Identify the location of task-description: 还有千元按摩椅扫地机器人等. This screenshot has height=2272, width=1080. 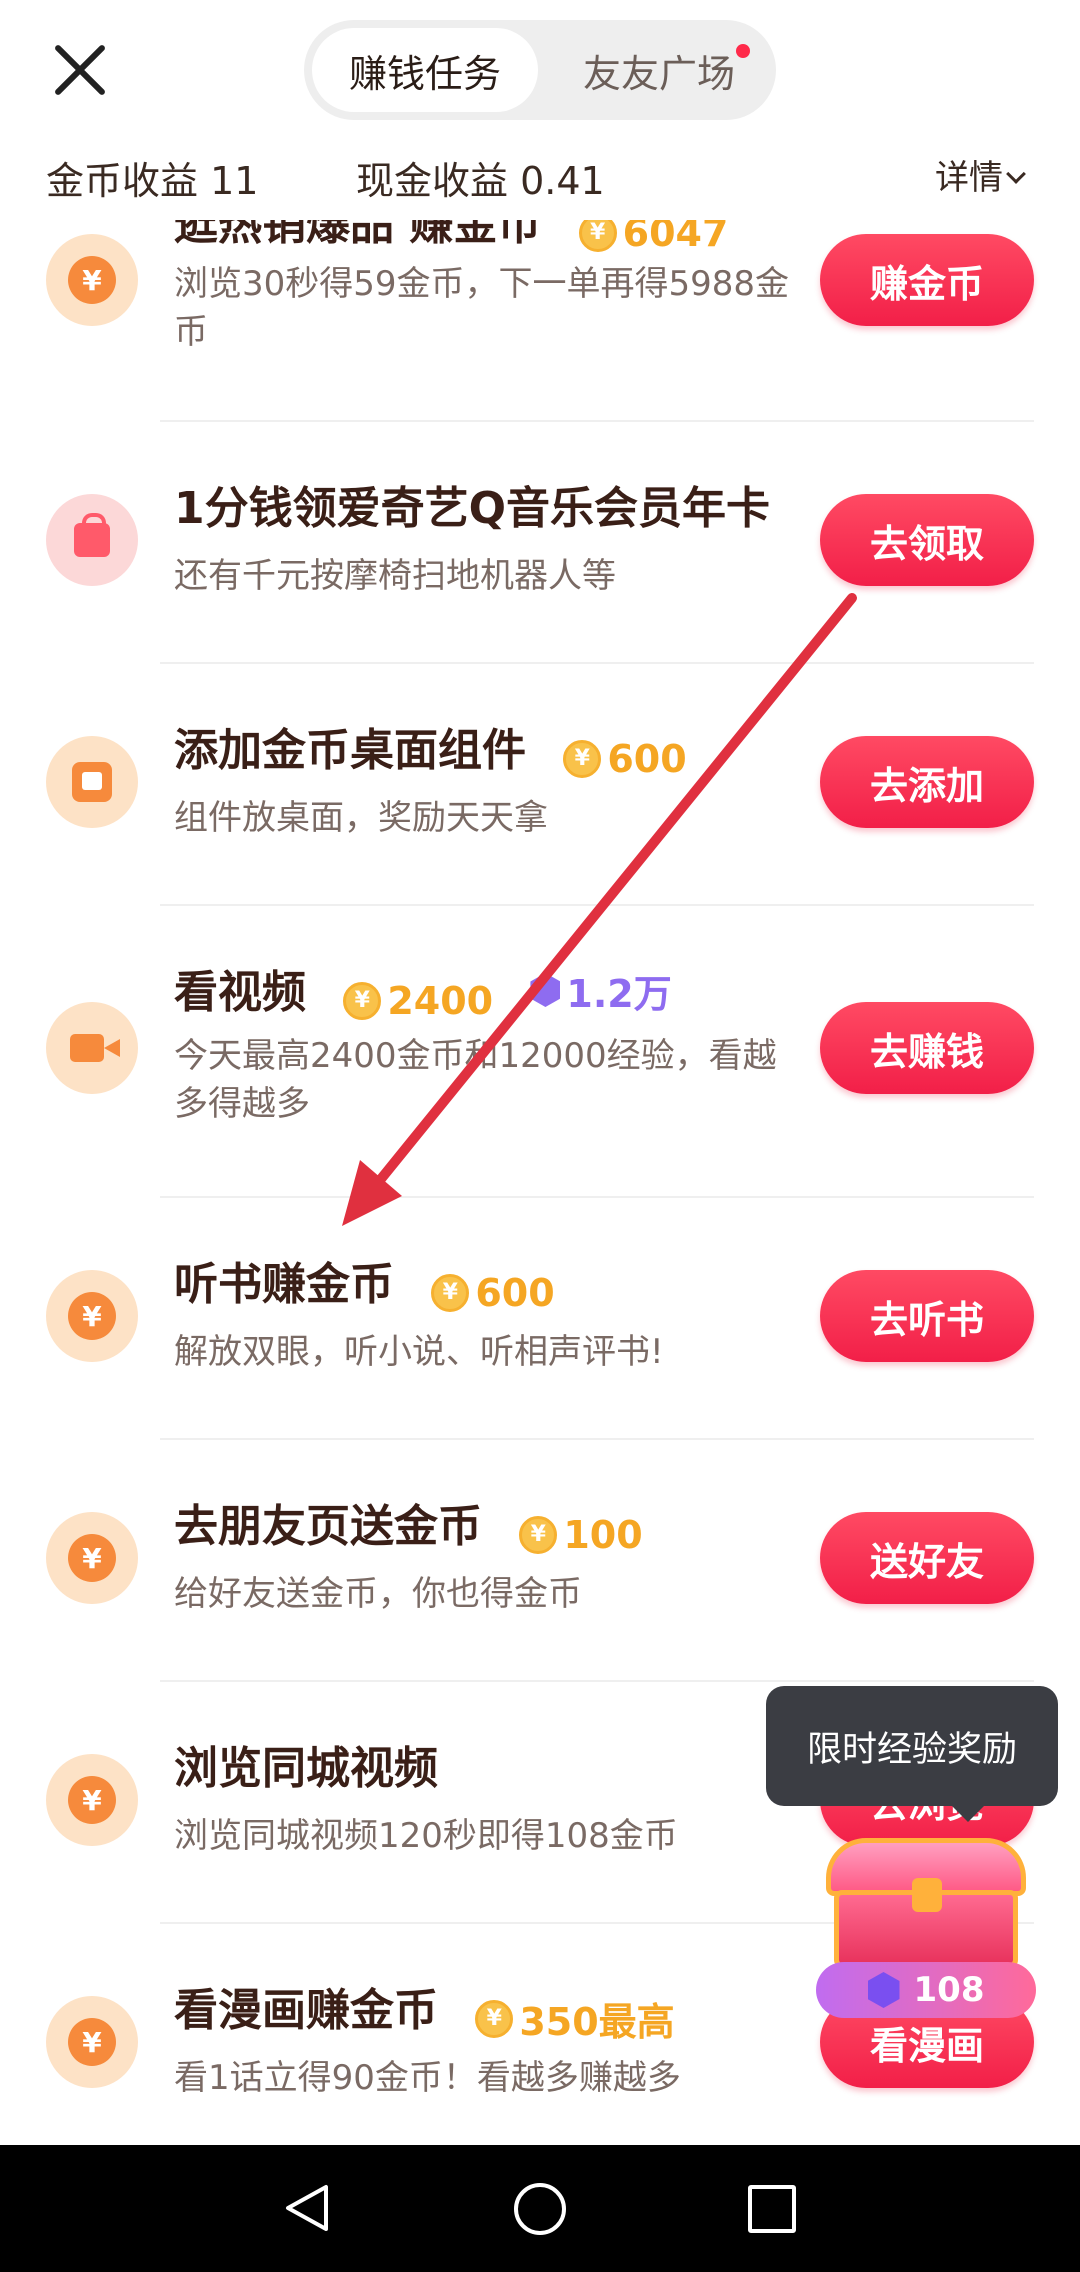
(395, 576).